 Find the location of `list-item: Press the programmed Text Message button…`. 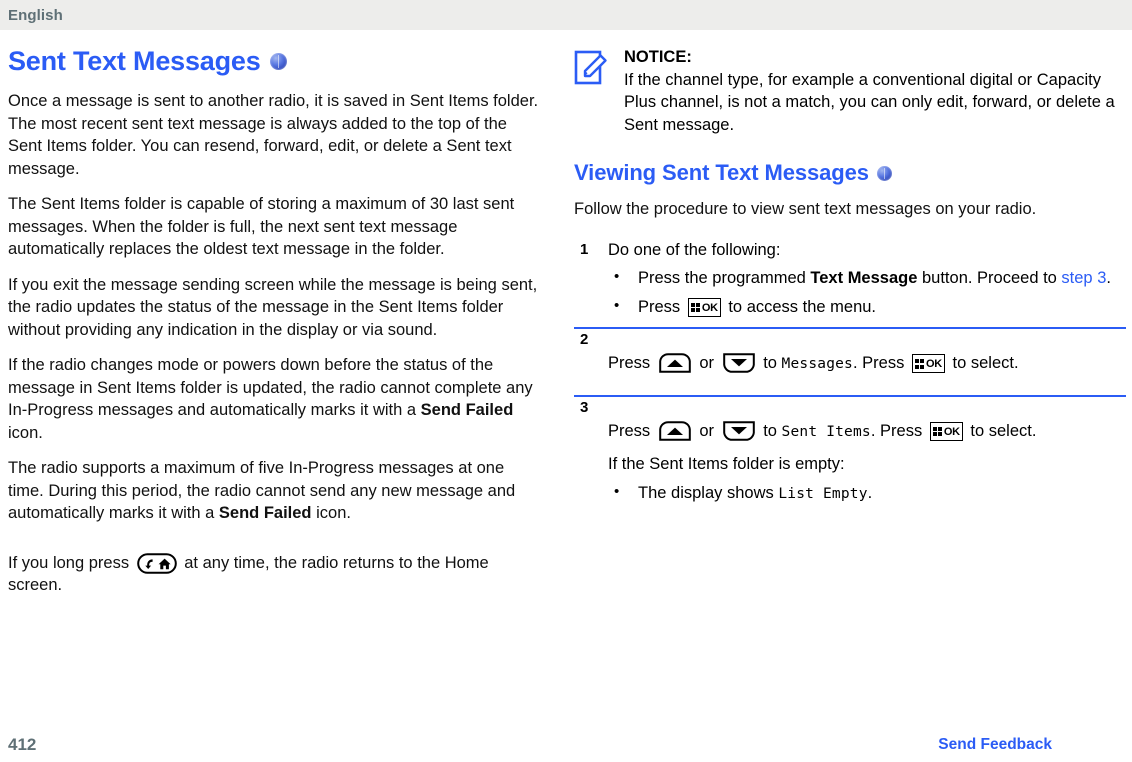

list-item: Press the programmed Text Message button… is located at coordinates (867, 278).